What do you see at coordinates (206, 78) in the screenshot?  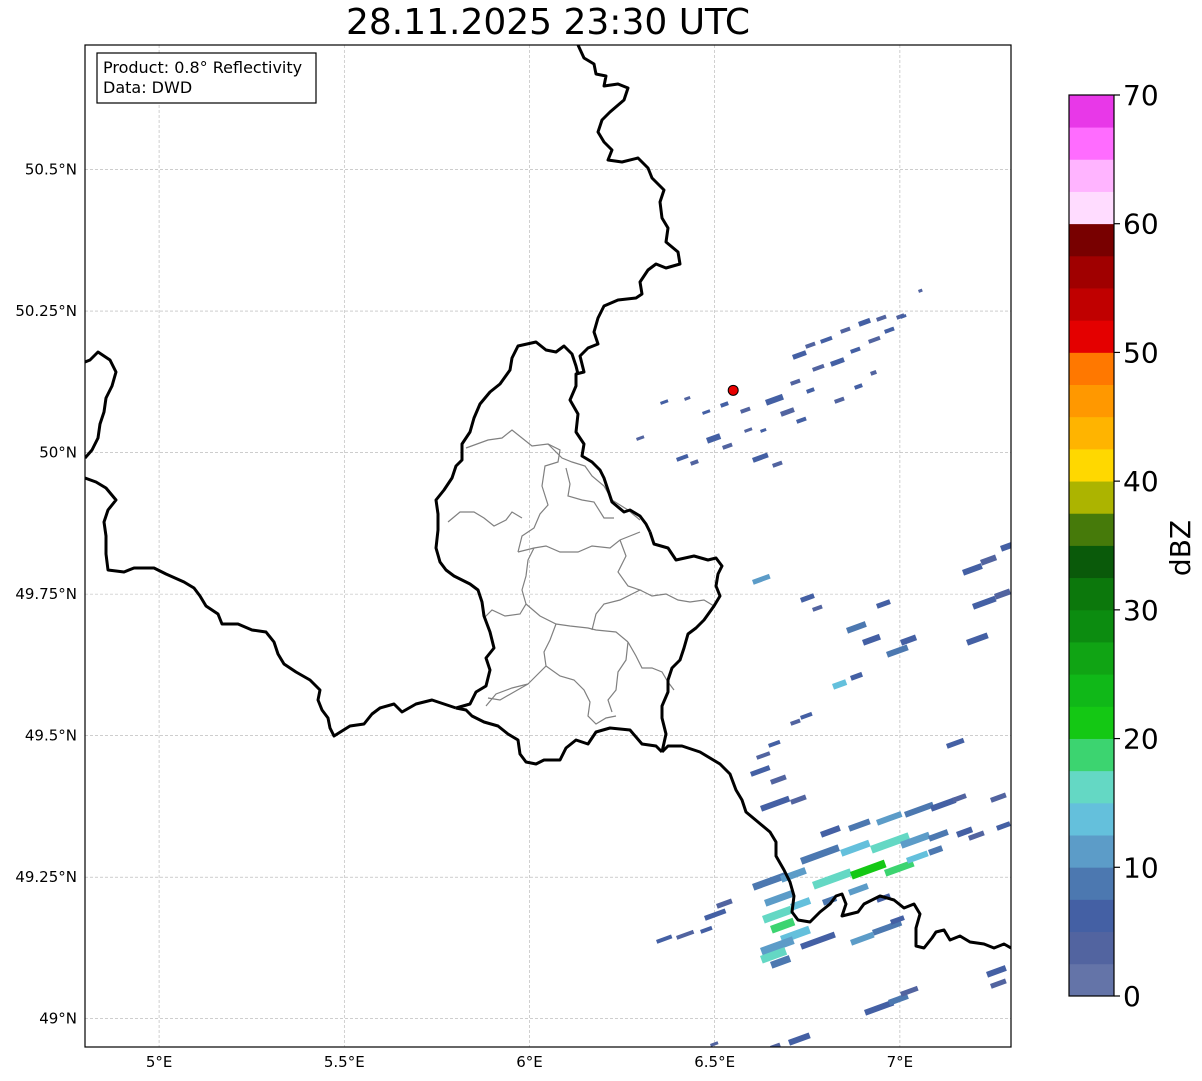 I see `info-box: Product: 0.8° Reflectivity Data: DWD` at bounding box center [206, 78].